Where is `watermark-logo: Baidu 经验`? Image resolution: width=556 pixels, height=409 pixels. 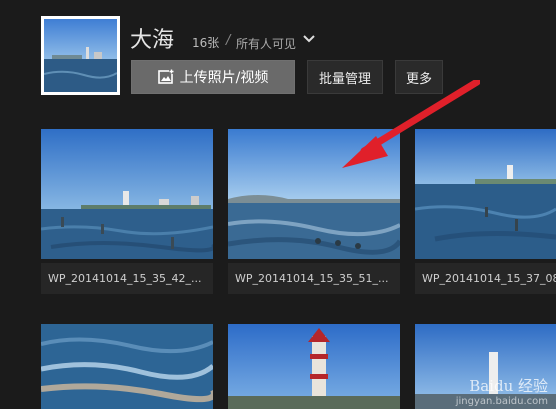 watermark-logo: Baidu 经验 is located at coordinates (508, 386).